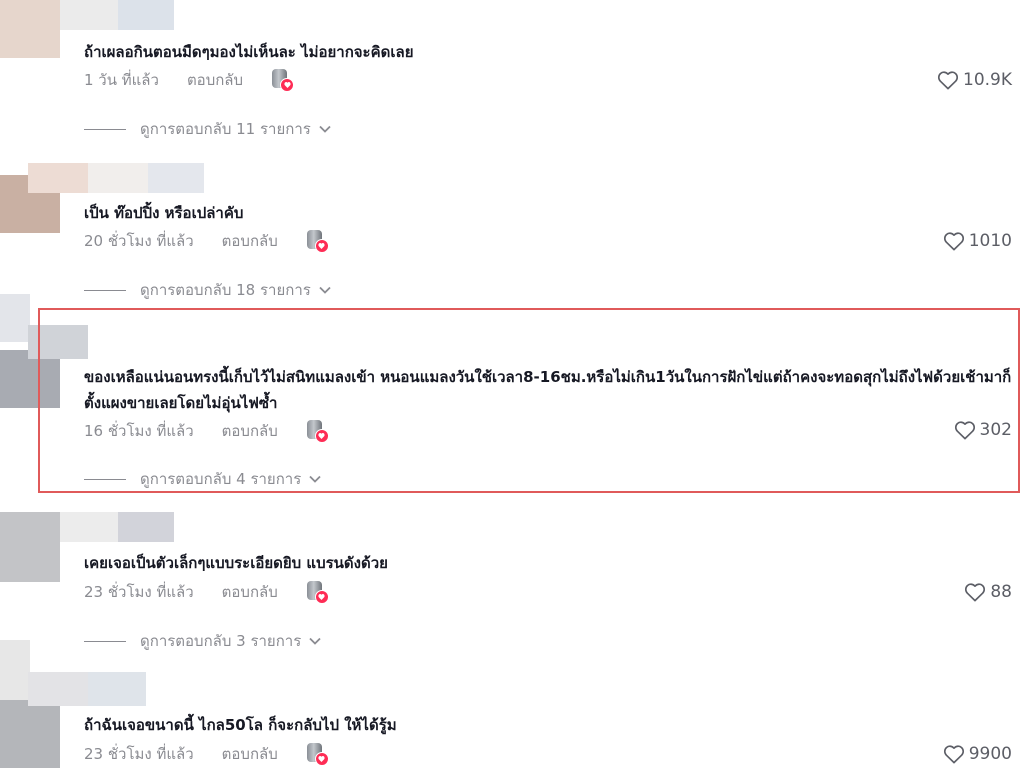  I want to click on like-count: 10.9K, so click(987, 80).